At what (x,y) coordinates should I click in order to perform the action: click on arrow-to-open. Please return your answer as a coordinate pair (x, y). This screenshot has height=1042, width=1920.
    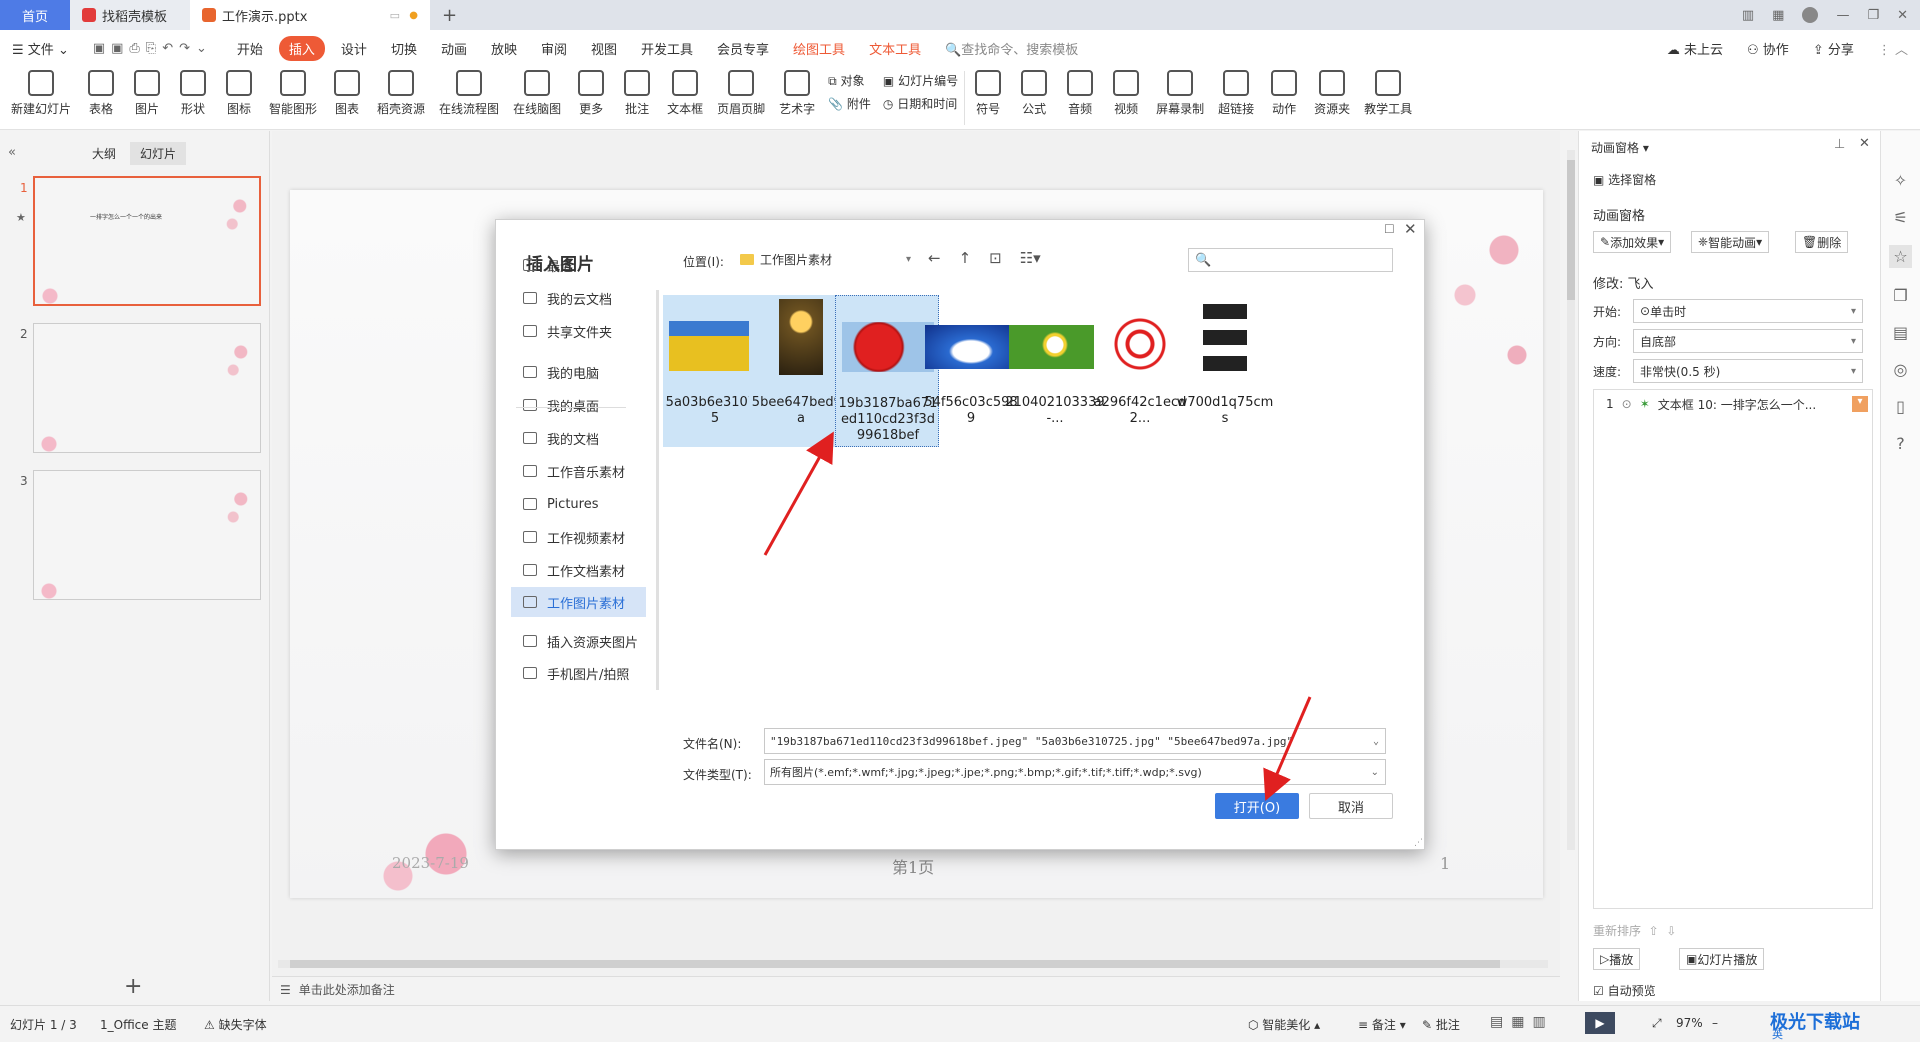
    Looking at the image, I should click on (1287, 749).